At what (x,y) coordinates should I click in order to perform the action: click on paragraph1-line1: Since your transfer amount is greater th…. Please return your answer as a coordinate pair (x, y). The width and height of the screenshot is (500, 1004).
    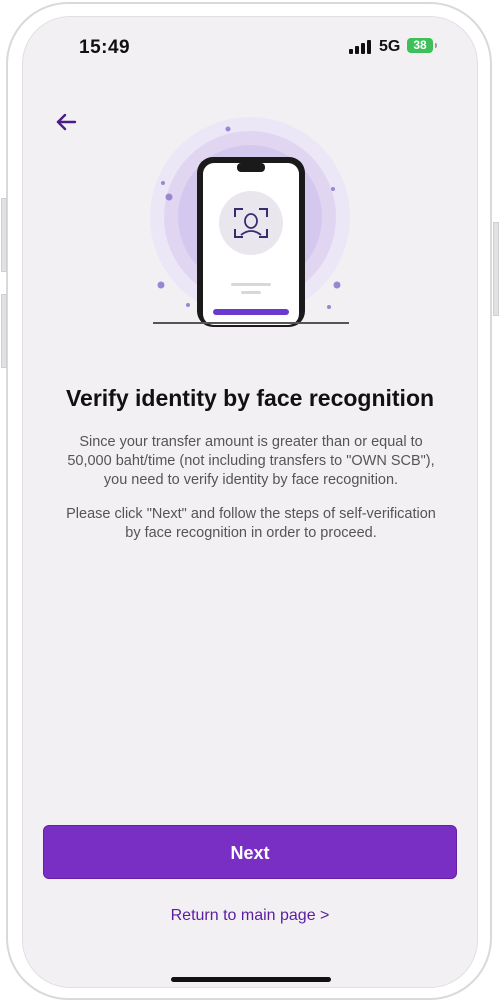
    Looking at the image, I should click on (251, 442).